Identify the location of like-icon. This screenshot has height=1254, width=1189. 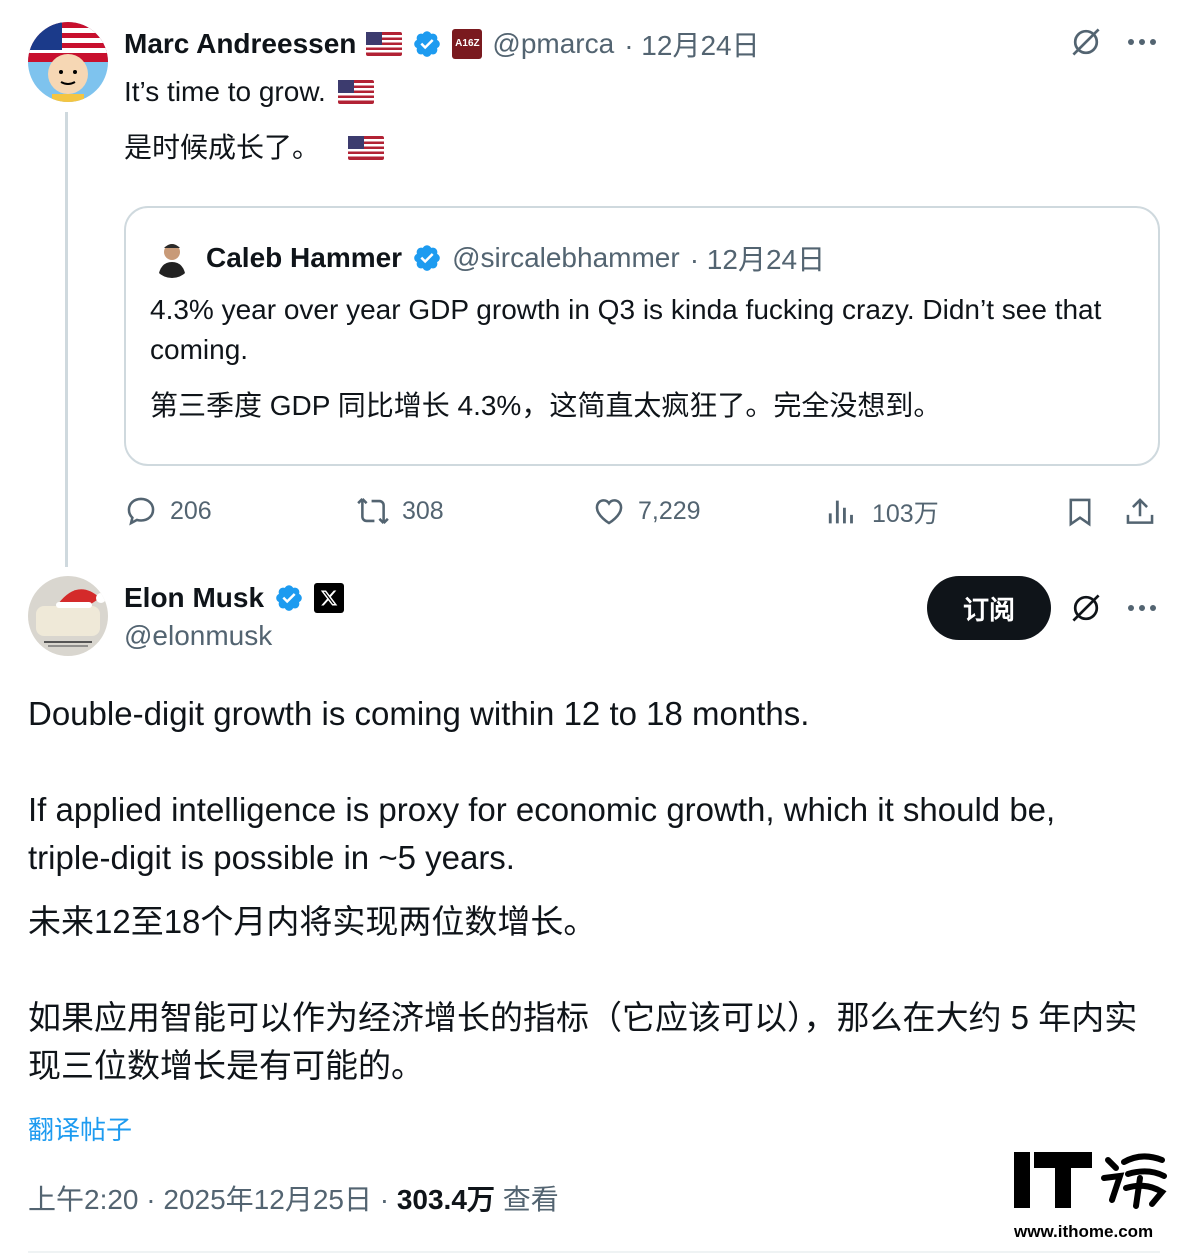
(609, 512).